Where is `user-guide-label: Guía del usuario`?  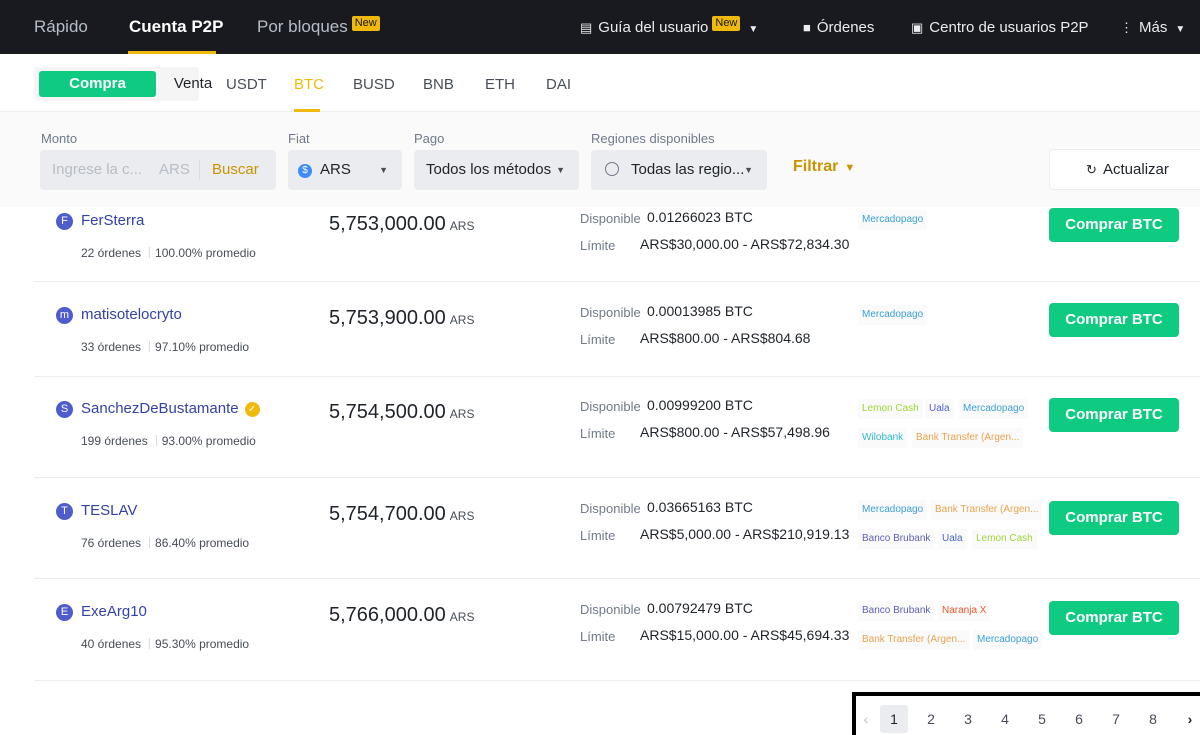 user-guide-label: Guía del usuario is located at coordinates (653, 27).